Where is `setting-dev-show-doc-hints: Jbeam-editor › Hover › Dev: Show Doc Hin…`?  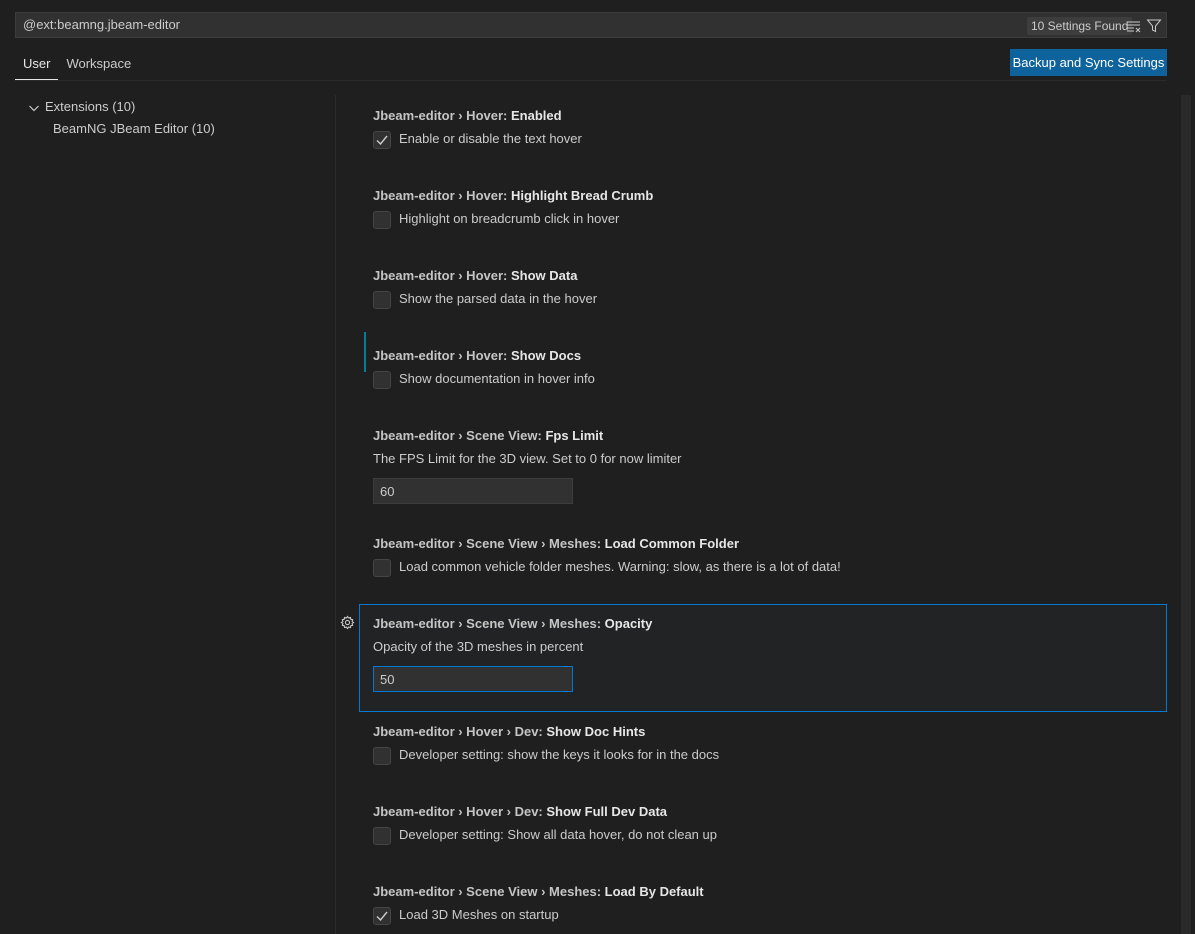 setting-dev-show-doc-hints: Jbeam-editor › Hover › Dev: Show Doc Hin… is located at coordinates (763, 752).